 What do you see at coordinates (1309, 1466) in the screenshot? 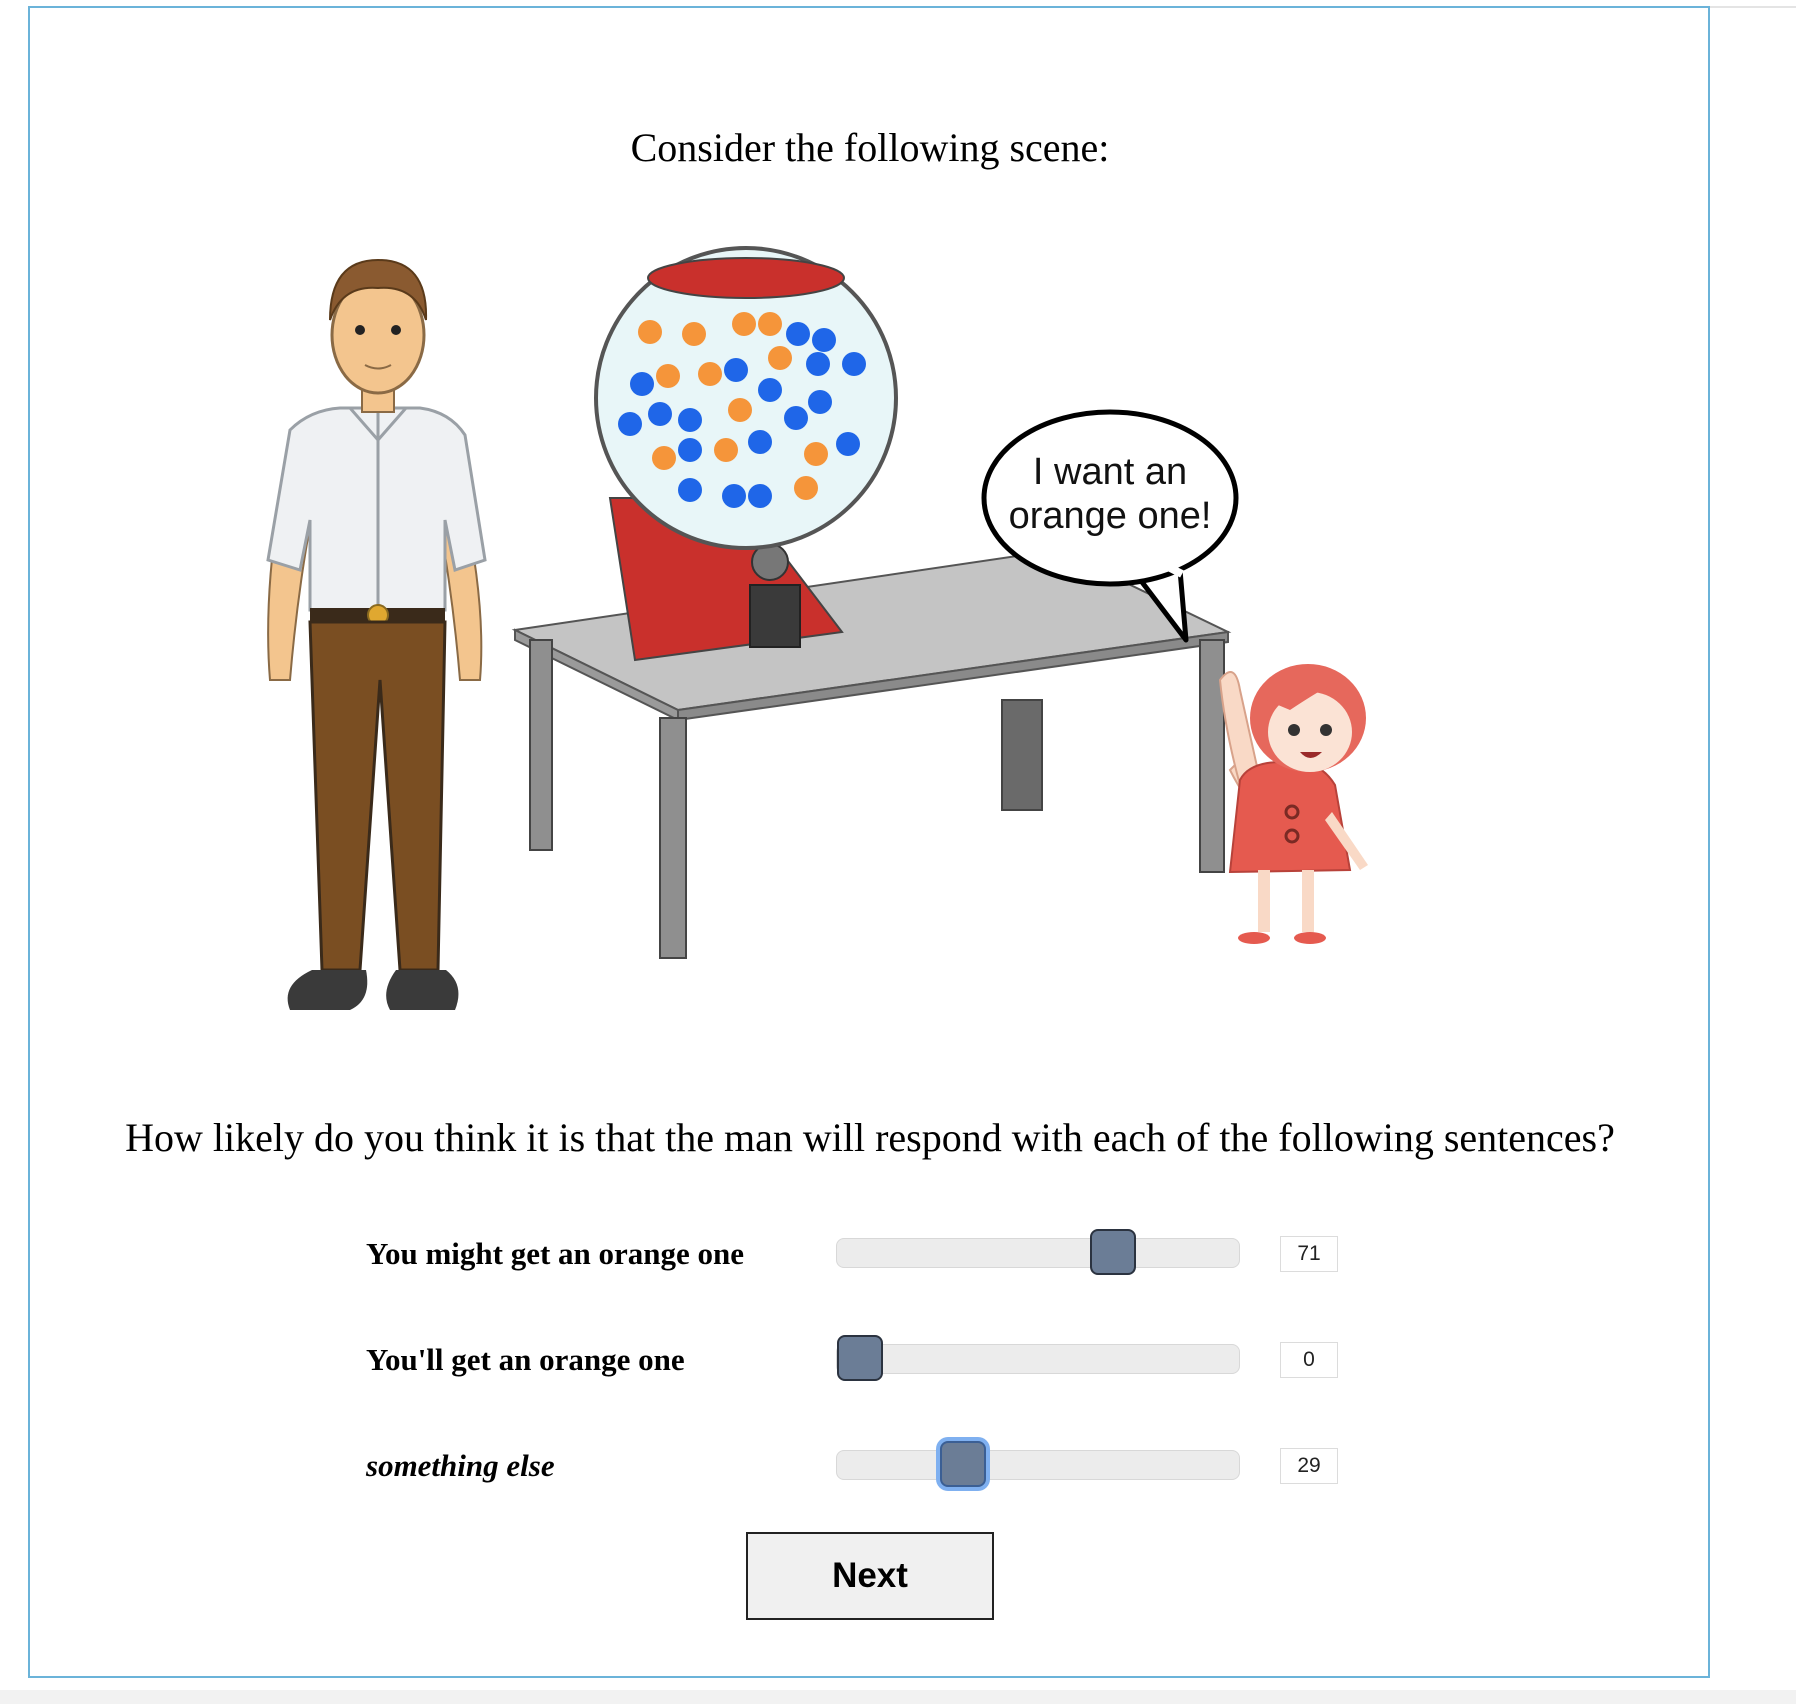
I see `value-something-else: 29` at bounding box center [1309, 1466].